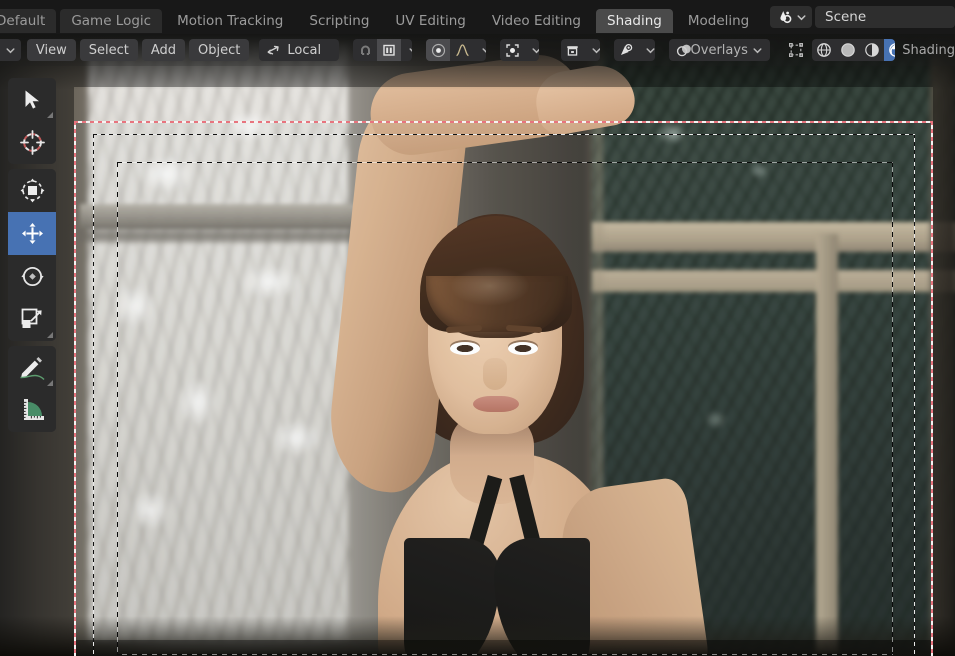 The height and width of the screenshot is (656, 955). I want to click on scene-name-value: Scene, so click(846, 17).